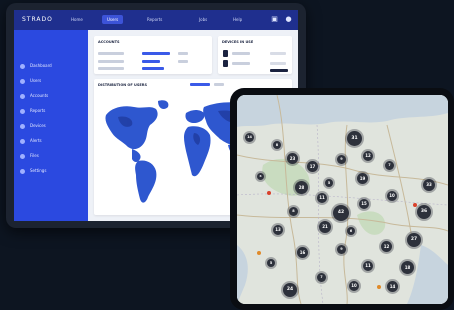  Describe the element at coordinates (113, 19) in the screenshot. I see `nav-item-users: Users` at that location.